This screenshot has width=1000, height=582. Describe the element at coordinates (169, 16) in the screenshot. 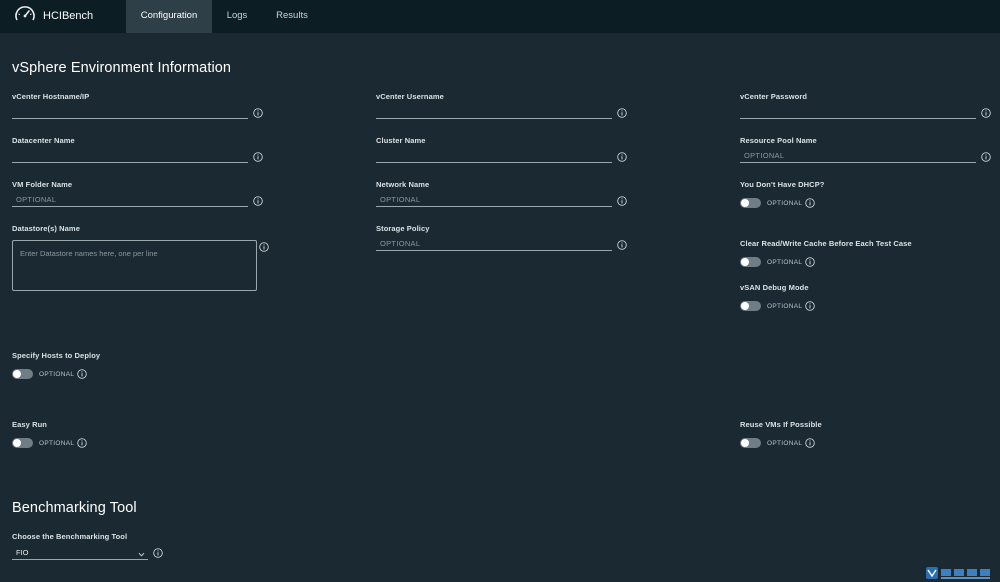

I see `tab-configuration: Configuration` at that location.